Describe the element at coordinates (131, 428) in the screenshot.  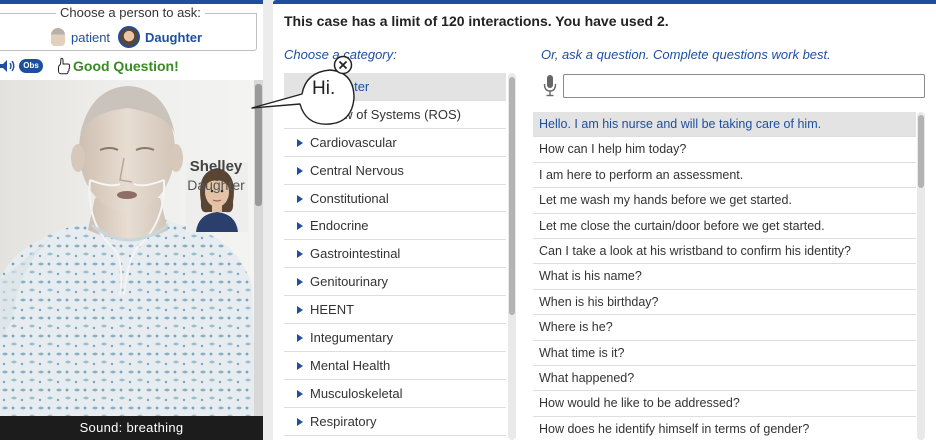
I see `sound-status-bar: Sound: breathing` at that location.